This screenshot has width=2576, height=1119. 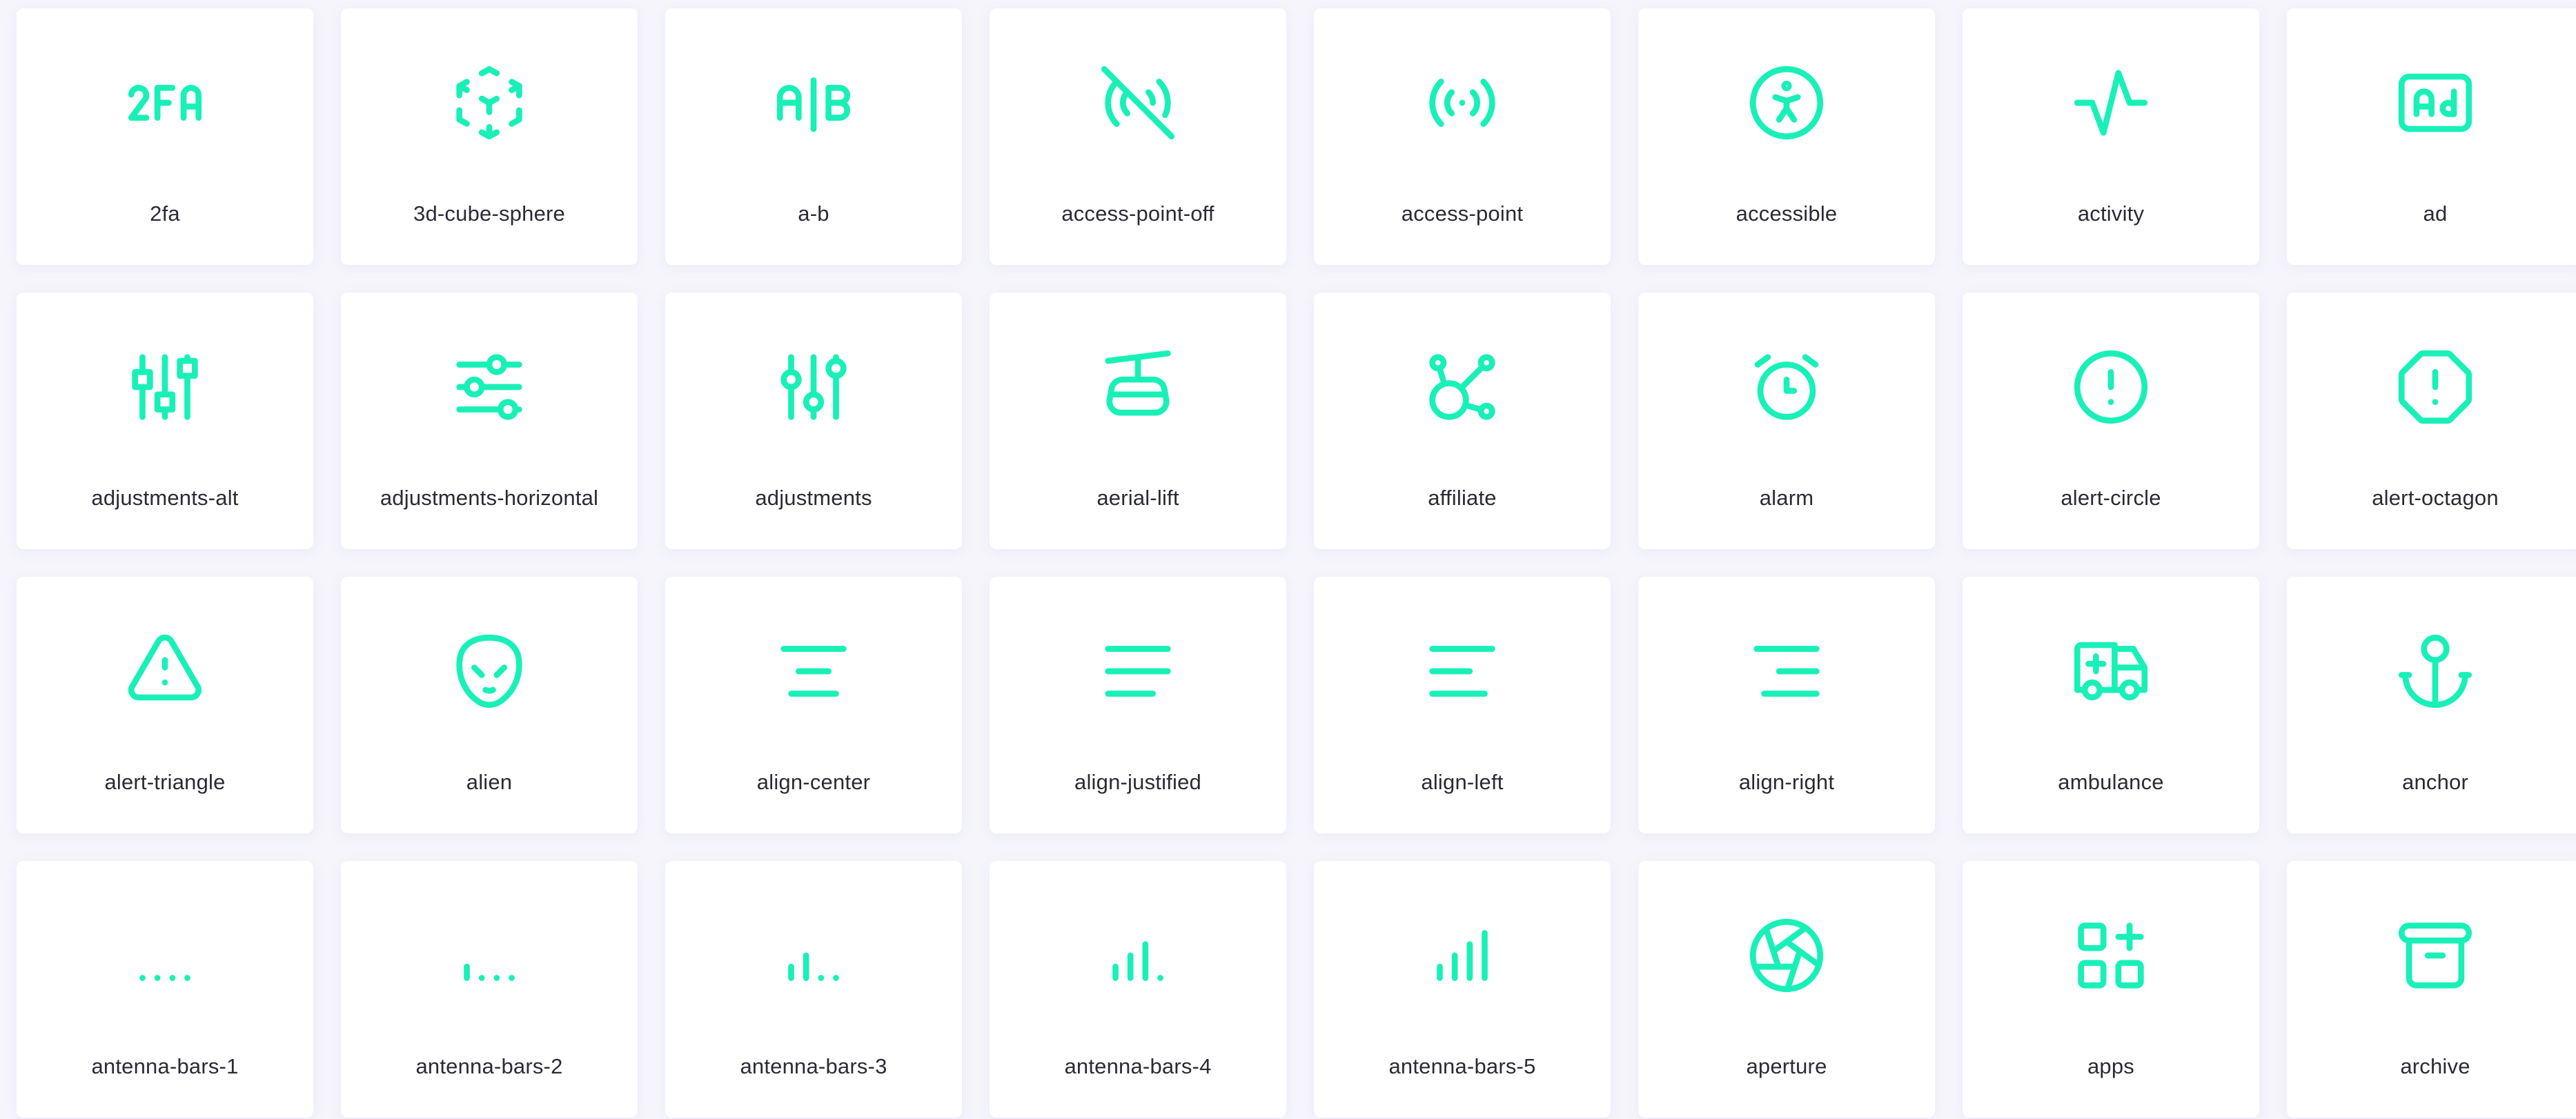 I want to click on align-center-icon, so click(x=813, y=671).